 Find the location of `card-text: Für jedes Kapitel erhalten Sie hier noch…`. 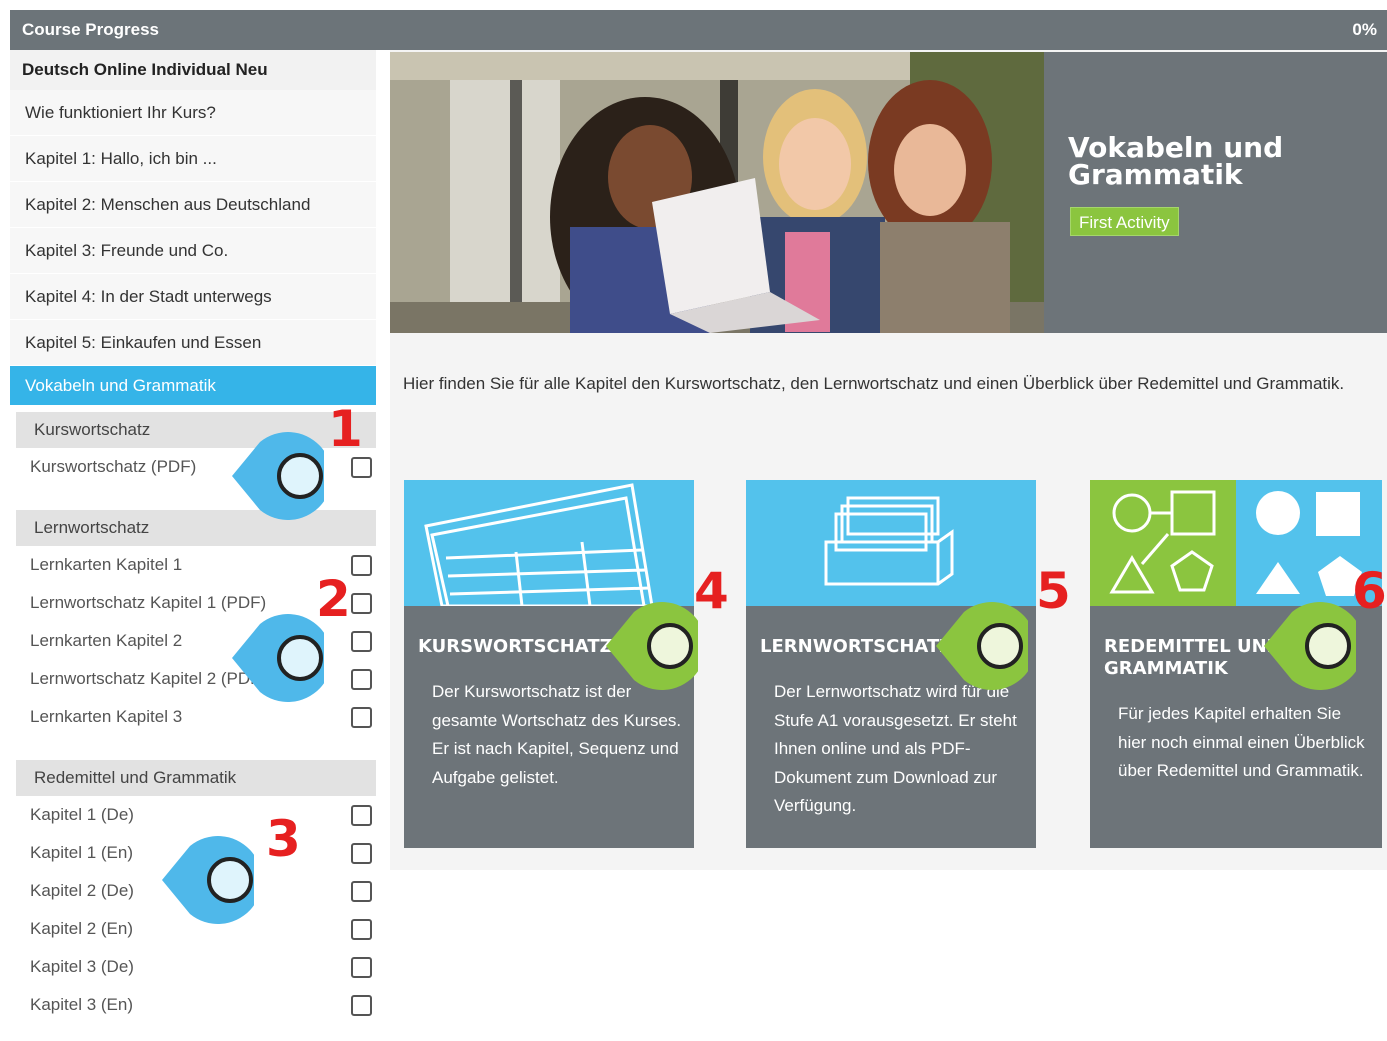

card-text: Für jedes Kapitel erhalten Sie hier noch… is located at coordinates (1241, 742).